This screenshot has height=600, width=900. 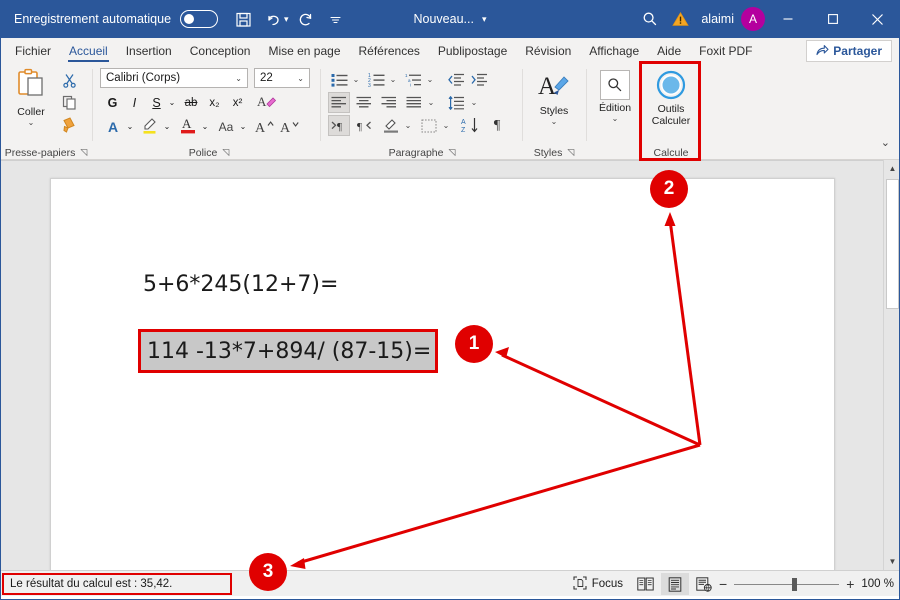 I want to click on numbering-caret-icon: ⌄, so click(x=393, y=79).